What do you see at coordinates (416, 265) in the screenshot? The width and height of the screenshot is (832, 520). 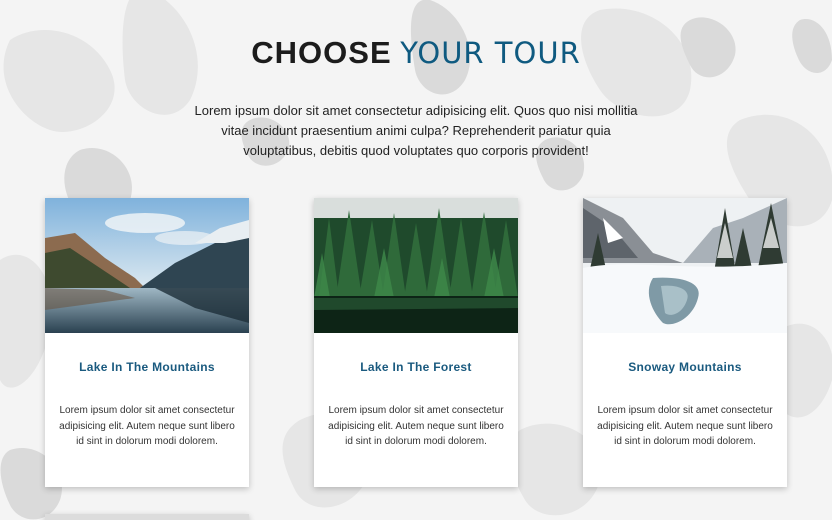 I see `forest-lake-photo` at bounding box center [416, 265].